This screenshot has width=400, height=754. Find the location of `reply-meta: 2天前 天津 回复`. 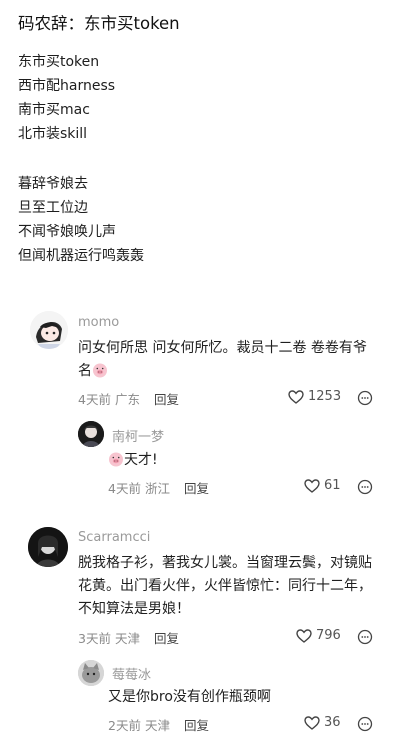

reply-meta: 2天前 天津 回复 is located at coordinates (158, 724).